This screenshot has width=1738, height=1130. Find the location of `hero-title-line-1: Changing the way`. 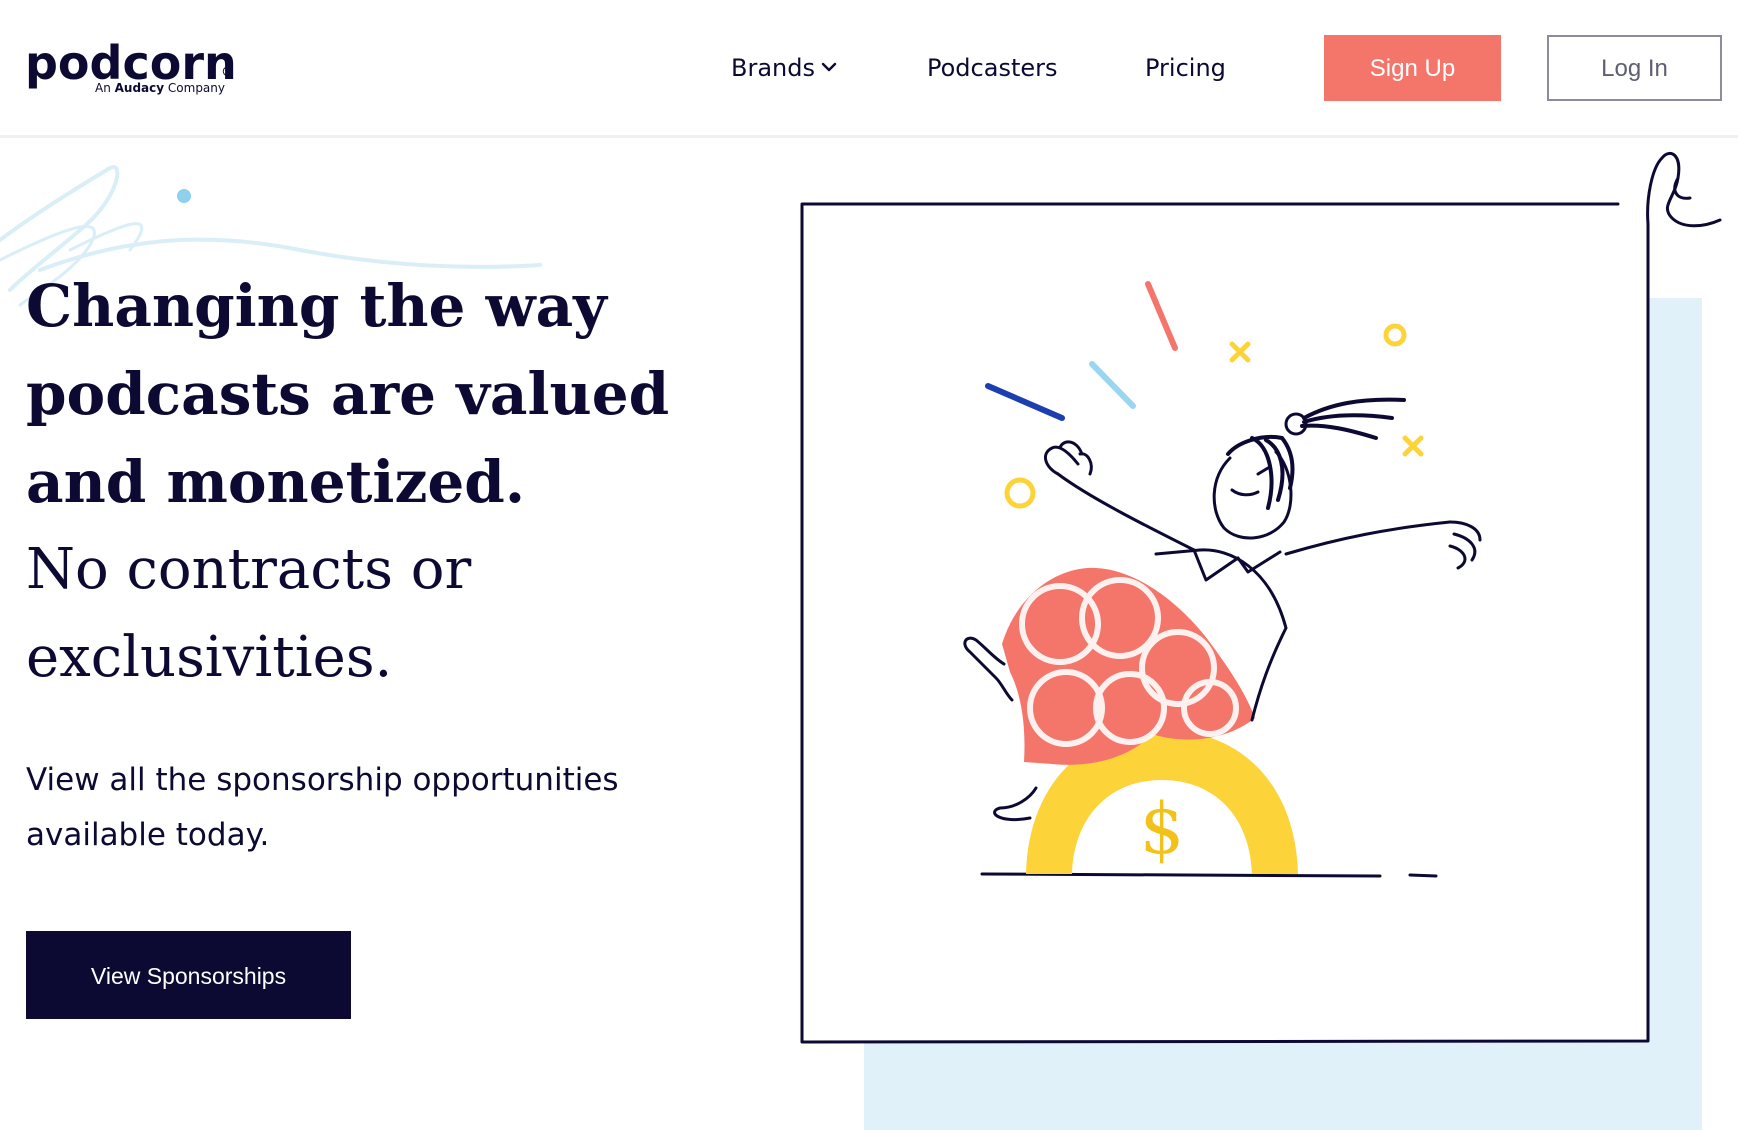

hero-title-line-1: Changing the way is located at coordinates (316, 306).